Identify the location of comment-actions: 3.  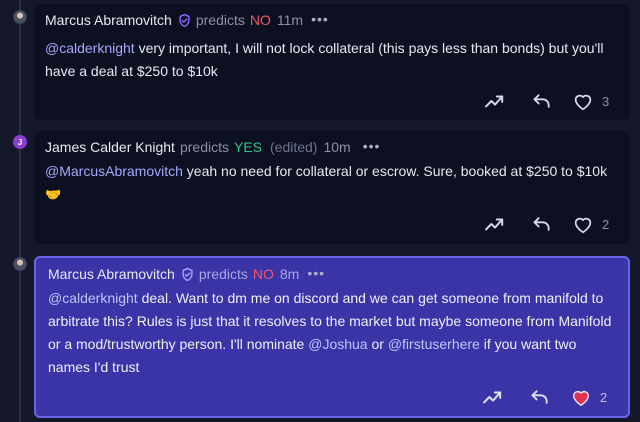
(547, 101).